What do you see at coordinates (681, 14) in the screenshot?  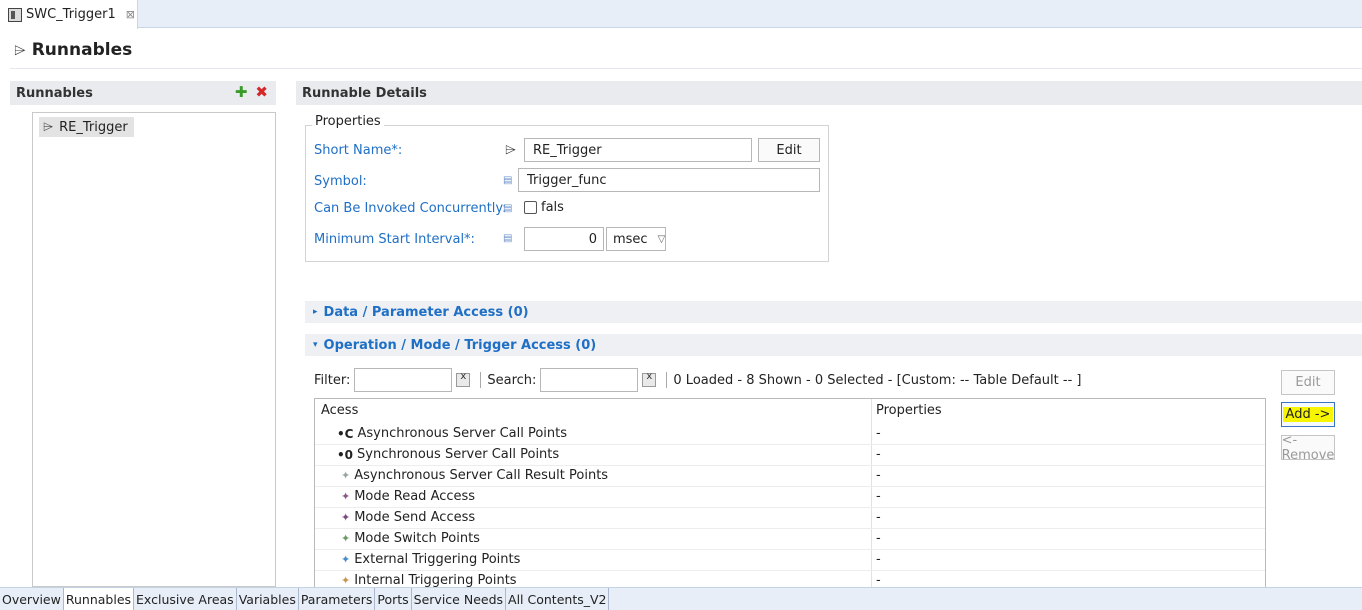 I see `editor-tab-bar` at bounding box center [681, 14].